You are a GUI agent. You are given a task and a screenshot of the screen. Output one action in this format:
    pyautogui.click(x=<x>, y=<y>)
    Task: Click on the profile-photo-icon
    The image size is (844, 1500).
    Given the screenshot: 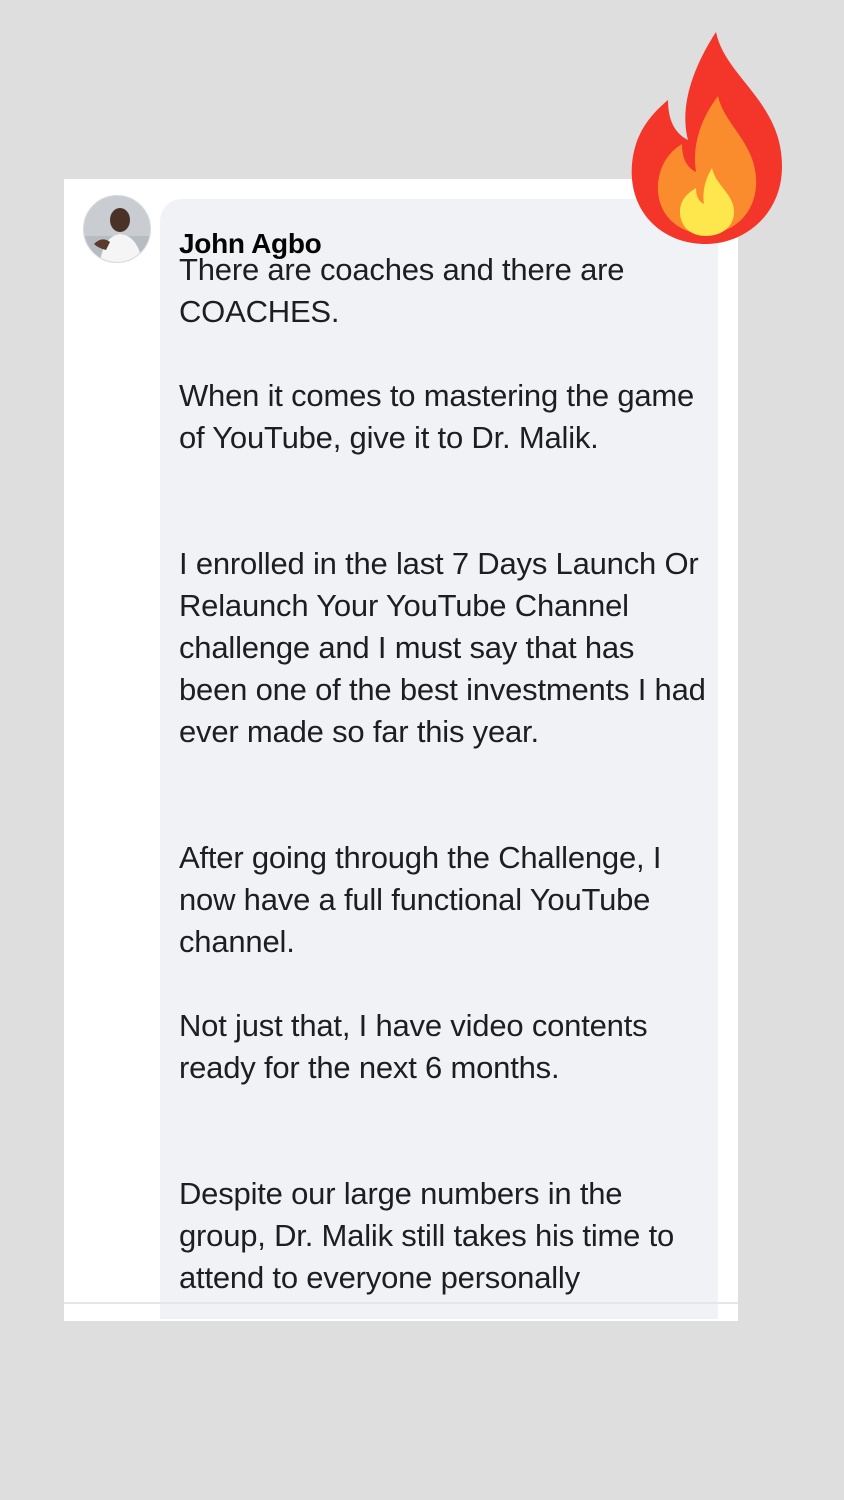 What is the action you would take?
    pyautogui.click(x=117, y=229)
    